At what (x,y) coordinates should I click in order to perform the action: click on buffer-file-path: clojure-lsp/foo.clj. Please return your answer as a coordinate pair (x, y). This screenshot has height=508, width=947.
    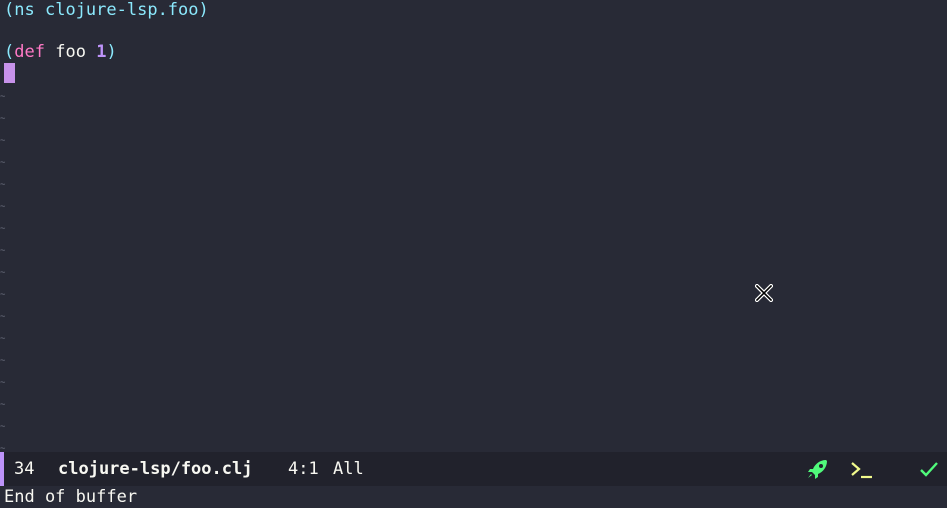
    Looking at the image, I should click on (155, 469).